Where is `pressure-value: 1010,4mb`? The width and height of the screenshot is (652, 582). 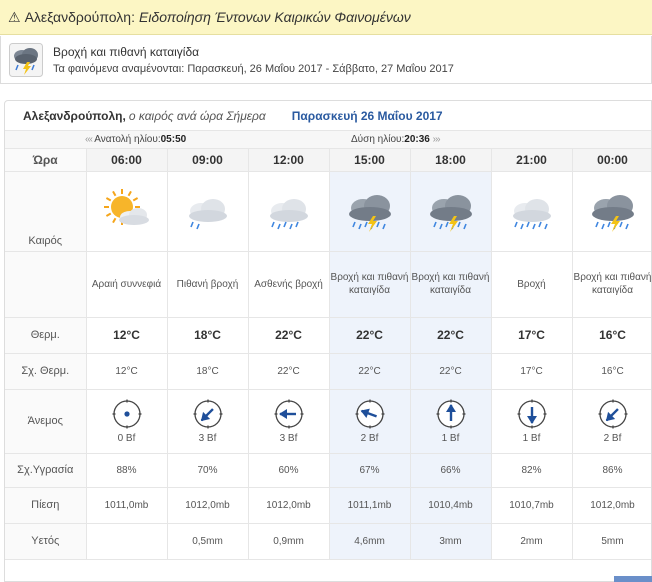
pressure-value: 1010,4mb is located at coordinates (451, 505).